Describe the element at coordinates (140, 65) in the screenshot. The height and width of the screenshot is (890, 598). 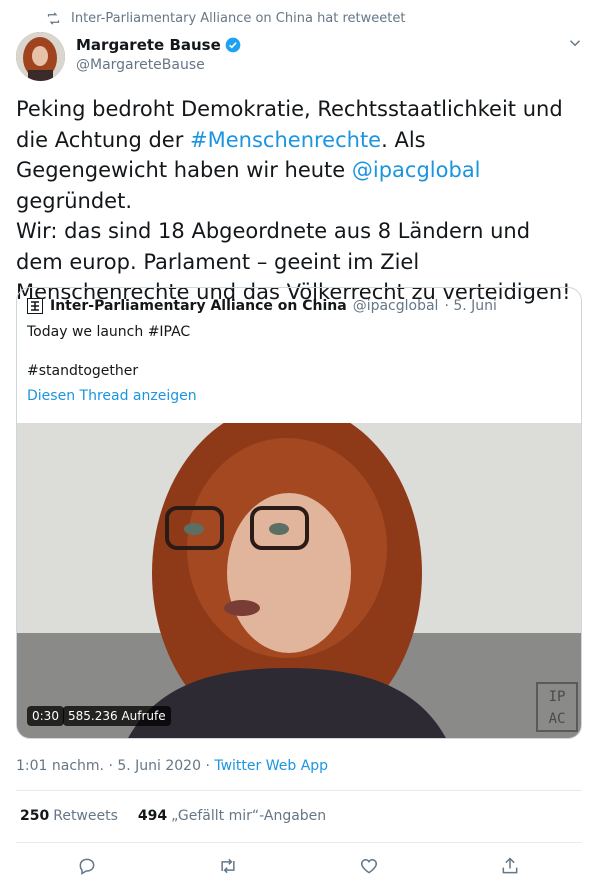
I see `author-handle: @MargareteBause` at that location.